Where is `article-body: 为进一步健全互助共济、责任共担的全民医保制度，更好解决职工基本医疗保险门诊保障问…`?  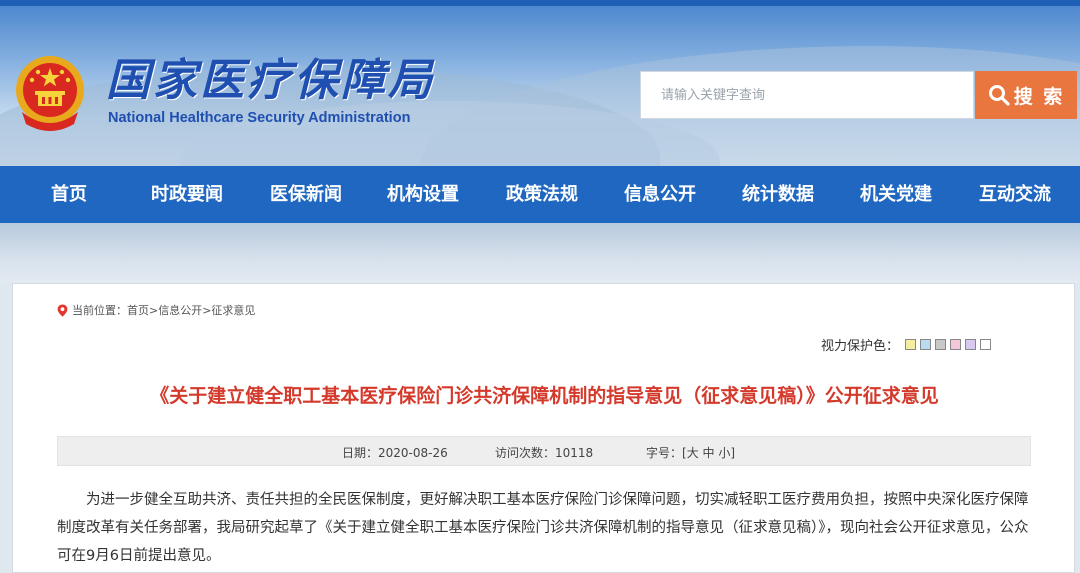
article-body: 为进一步健全互助共济、责任共担的全民医保制度，更好解决职工基本医疗保险门诊保障问… is located at coordinates (543, 528).